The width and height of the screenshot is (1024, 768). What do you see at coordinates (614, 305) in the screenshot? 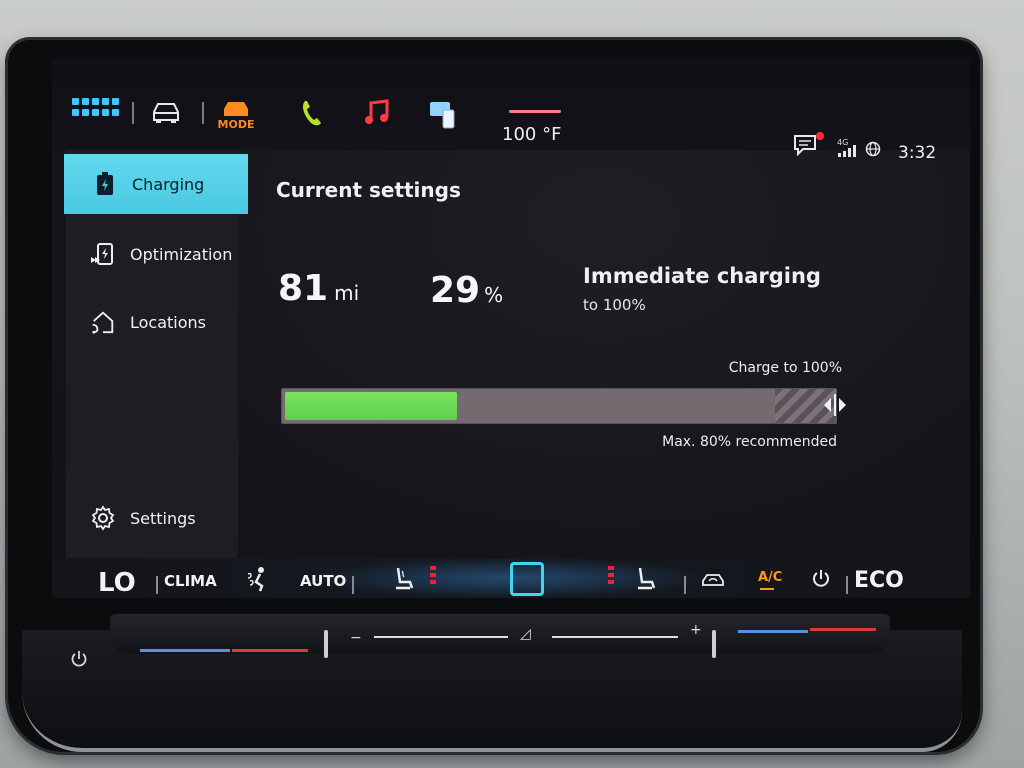
I see `charging-mode-subtitle: to 100%` at bounding box center [614, 305].